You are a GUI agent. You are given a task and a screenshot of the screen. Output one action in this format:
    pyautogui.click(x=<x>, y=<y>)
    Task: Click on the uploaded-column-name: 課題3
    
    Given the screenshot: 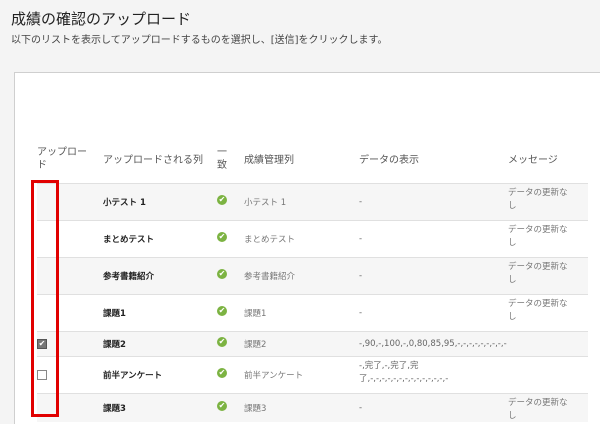 What is the action you would take?
    pyautogui.click(x=114, y=409)
    